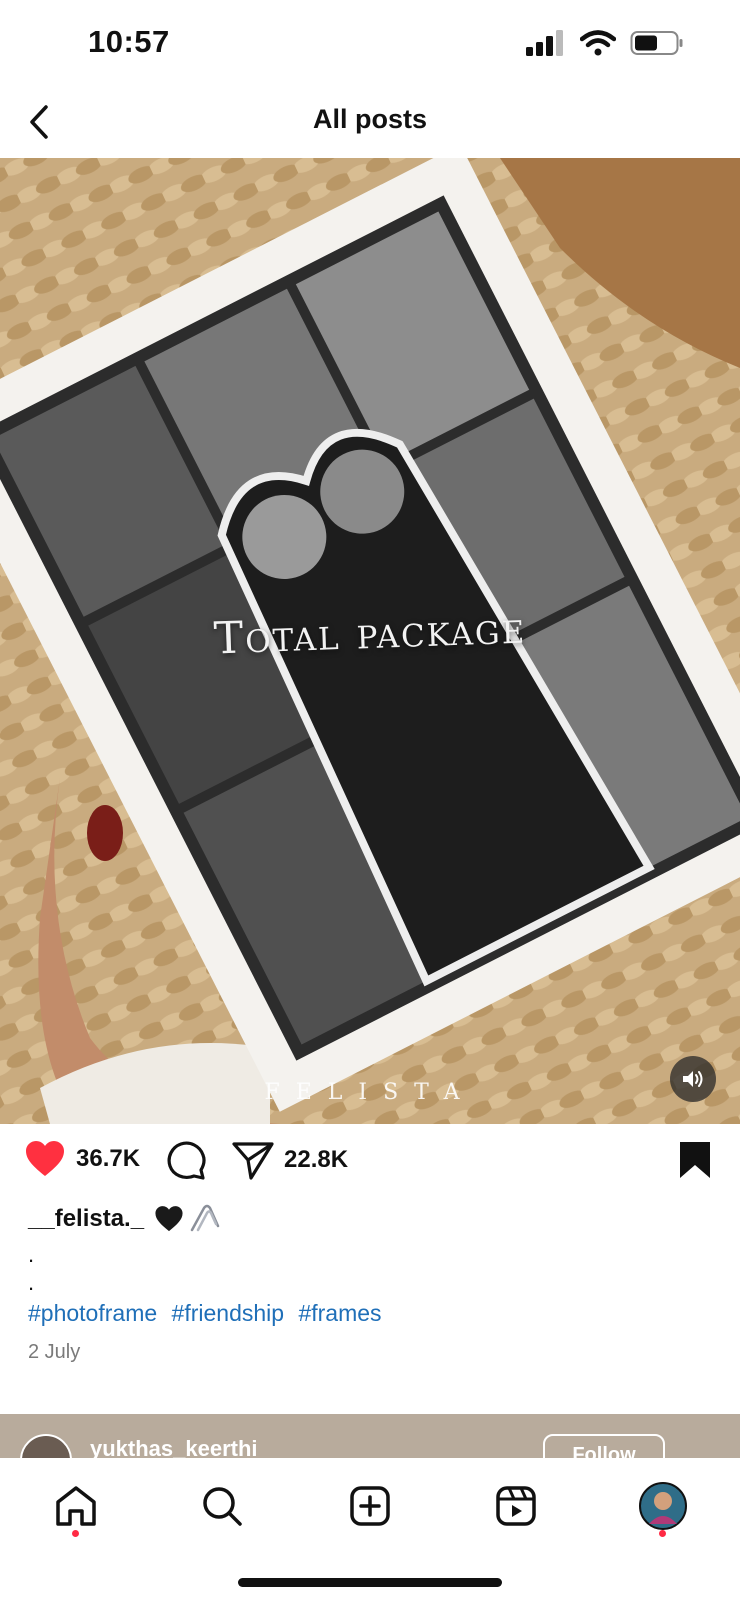 The height and width of the screenshot is (1600, 740). Describe the element at coordinates (188, 1219) in the screenshot. I see `caption-emoji` at that location.